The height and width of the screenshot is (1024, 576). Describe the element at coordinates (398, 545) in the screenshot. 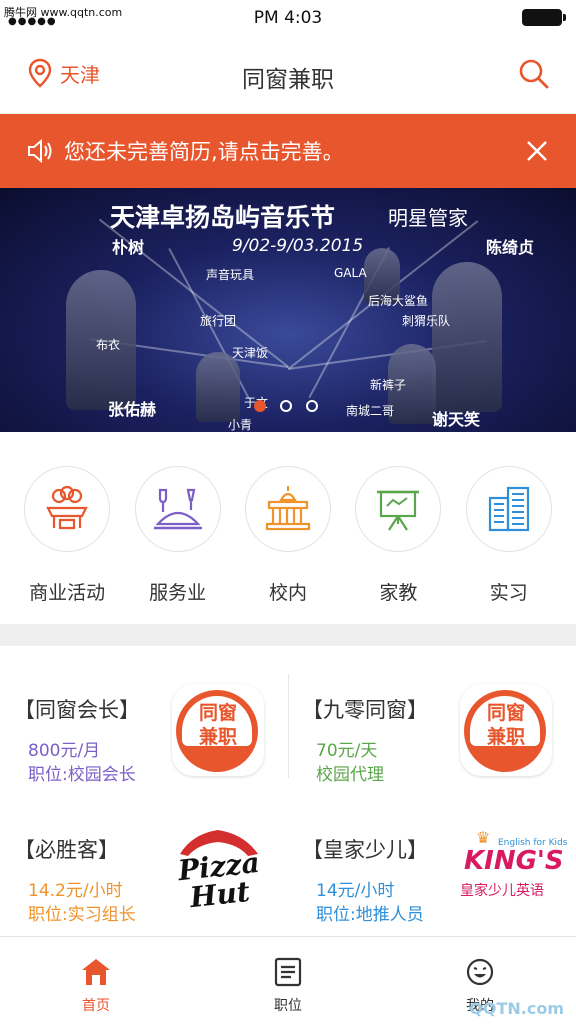

I see `category-tutor: 家教` at that location.